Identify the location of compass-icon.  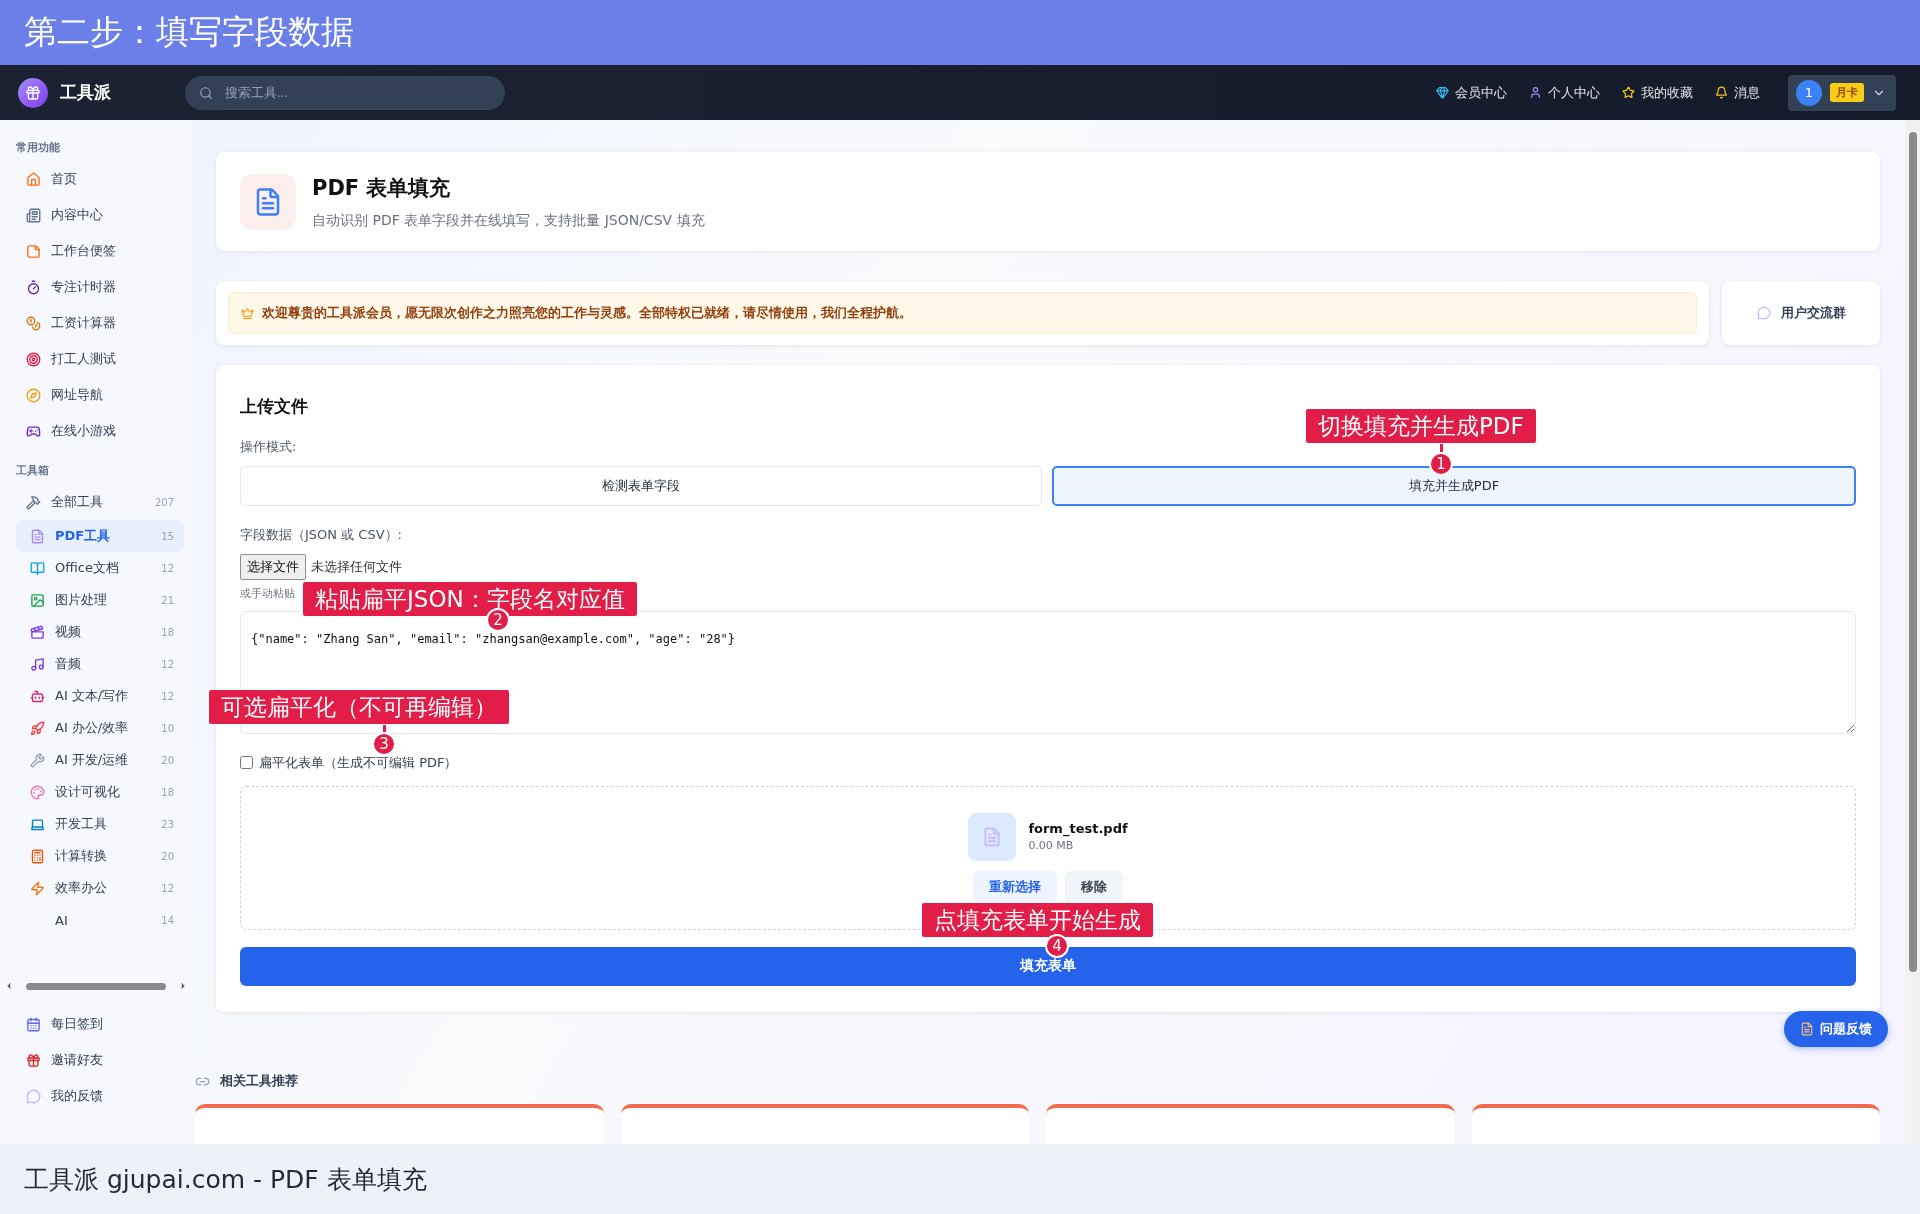
(33, 395).